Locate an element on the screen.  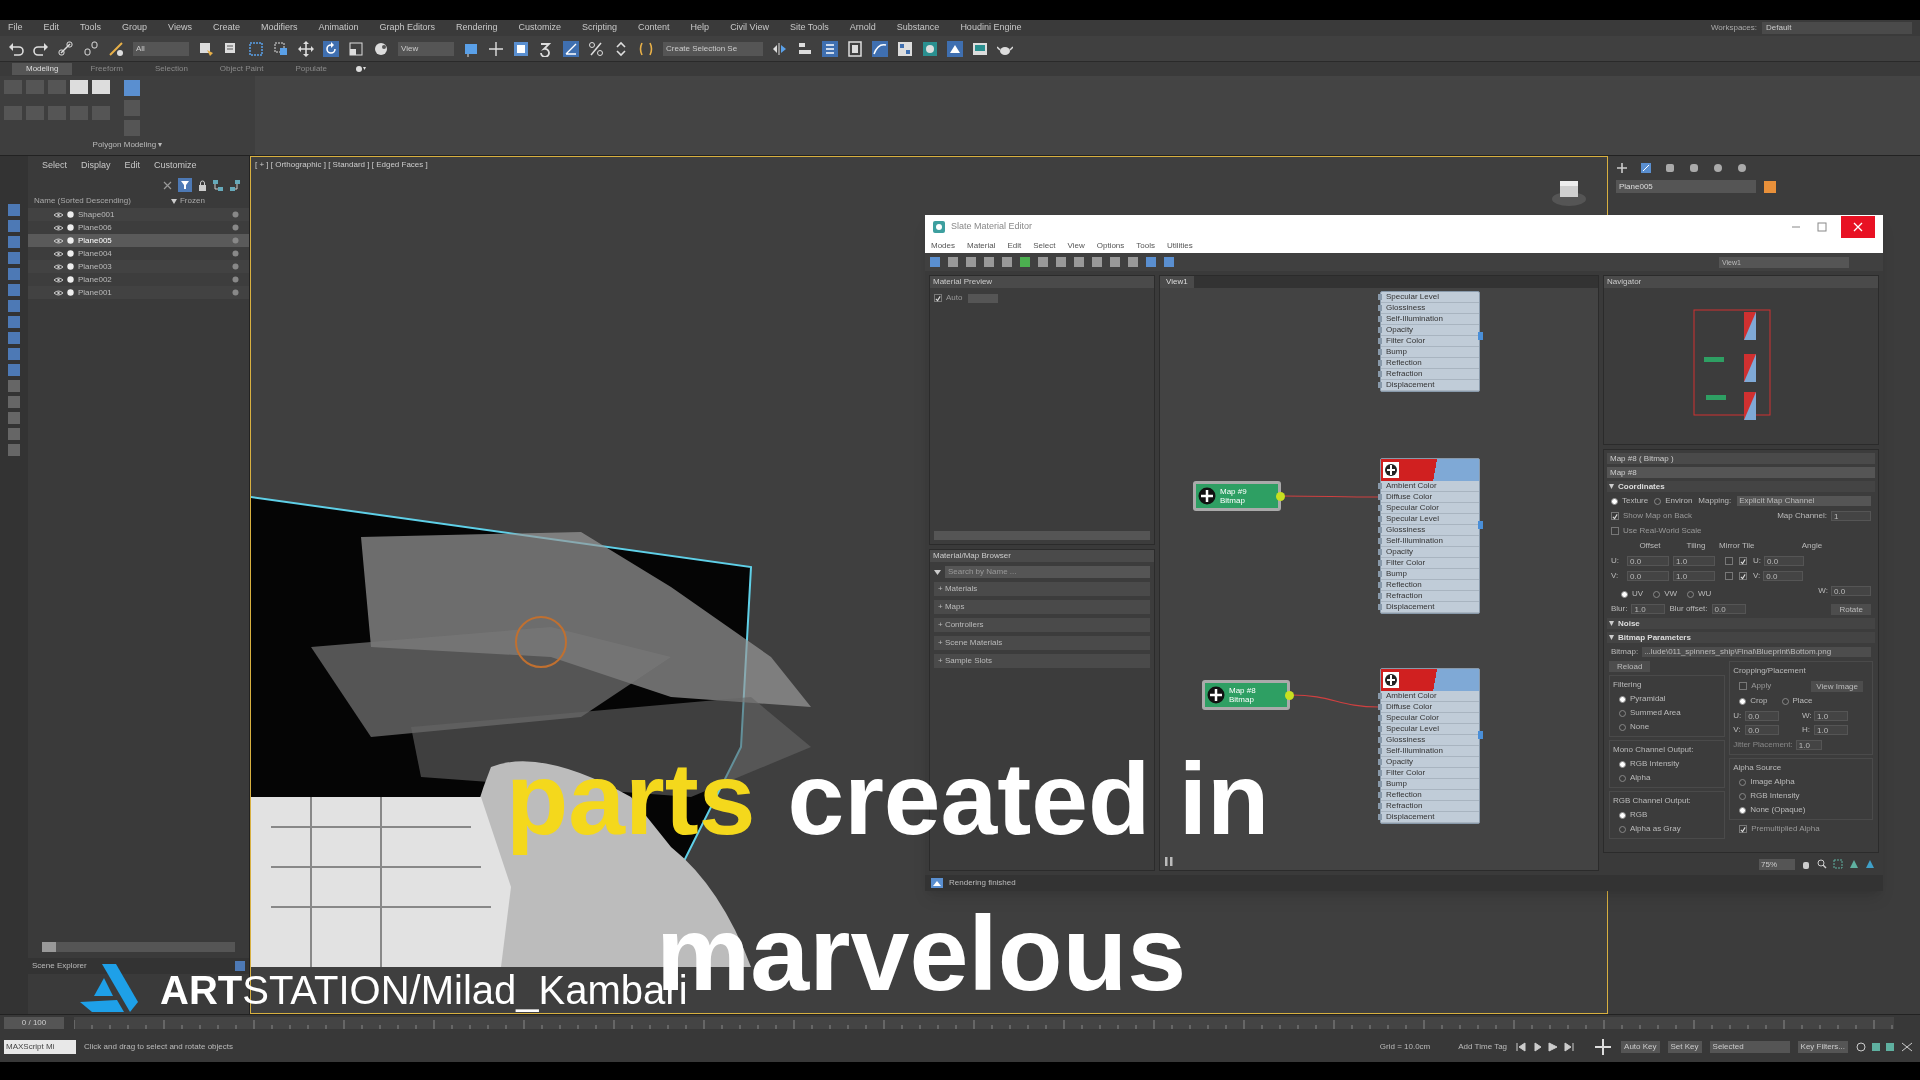
select-object-icon is located at coordinates (206, 48).